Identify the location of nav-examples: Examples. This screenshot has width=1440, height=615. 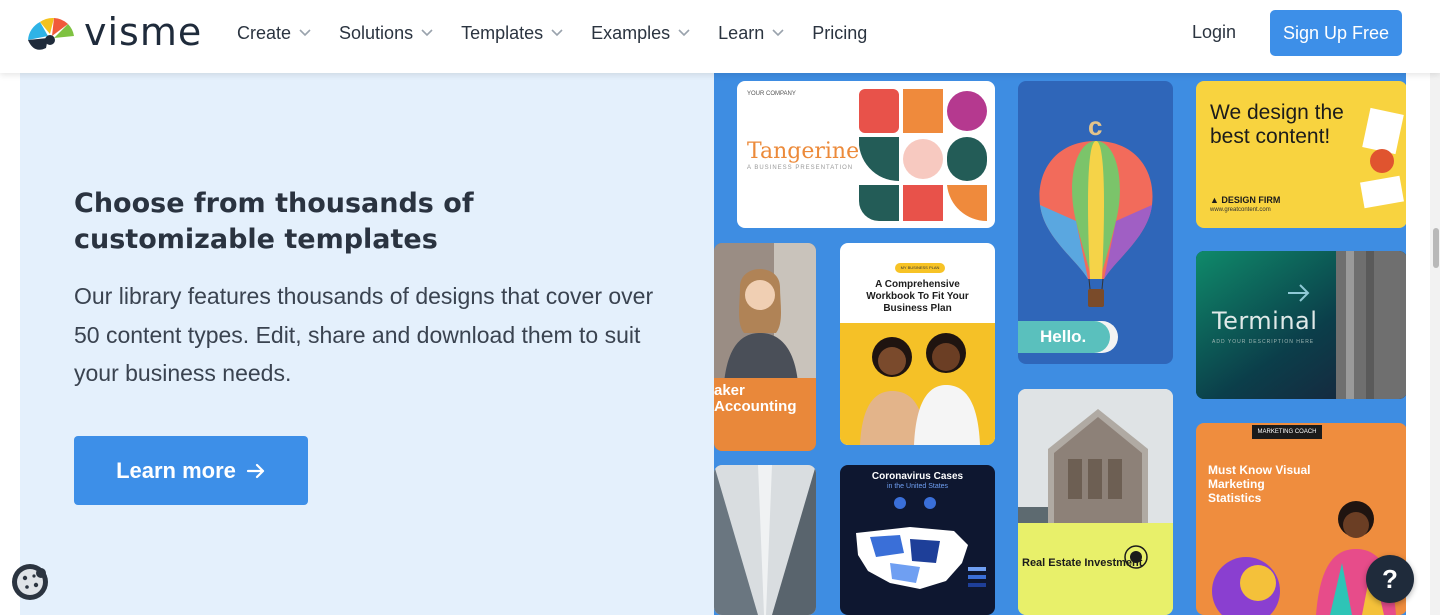
(640, 33).